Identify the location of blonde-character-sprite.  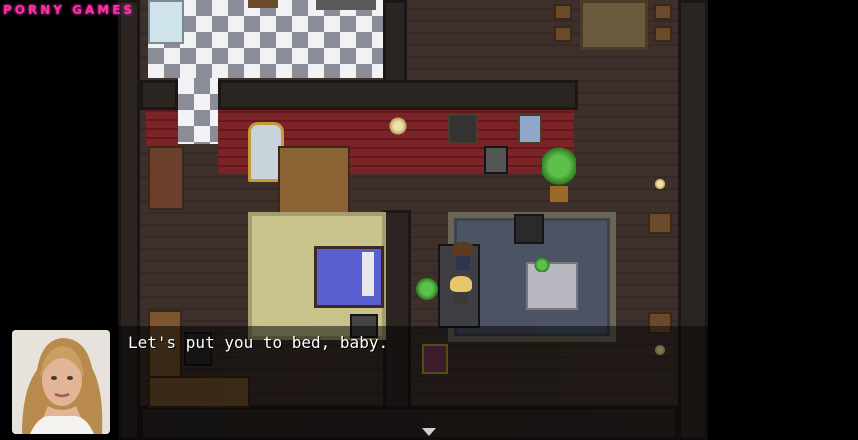
(461, 290).